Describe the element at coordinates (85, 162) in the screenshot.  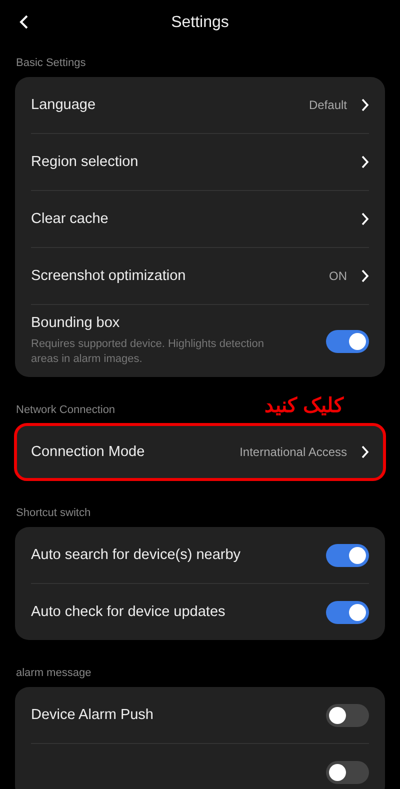
I see `row-label: Region selection` at that location.